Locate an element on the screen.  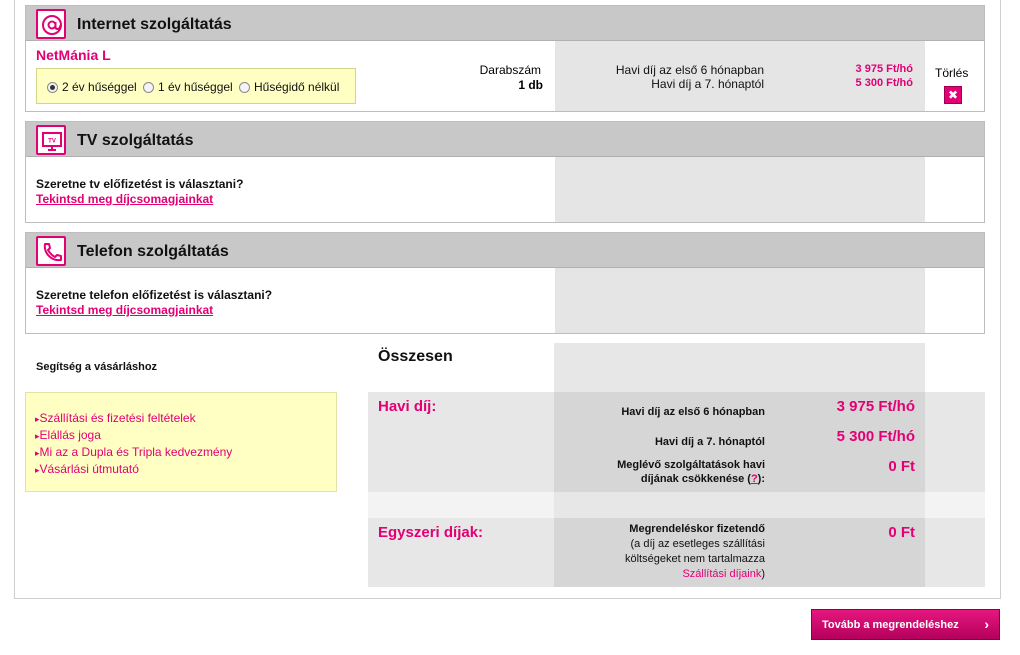
reduction-help-link: ? is located at coordinates (754, 479).